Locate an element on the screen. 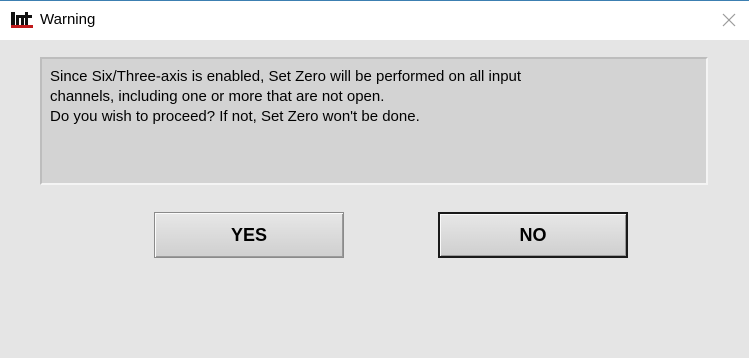 Image resolution: width=749 pixels, height=358 pixels. close-icon is located at coordinates (729, 20).